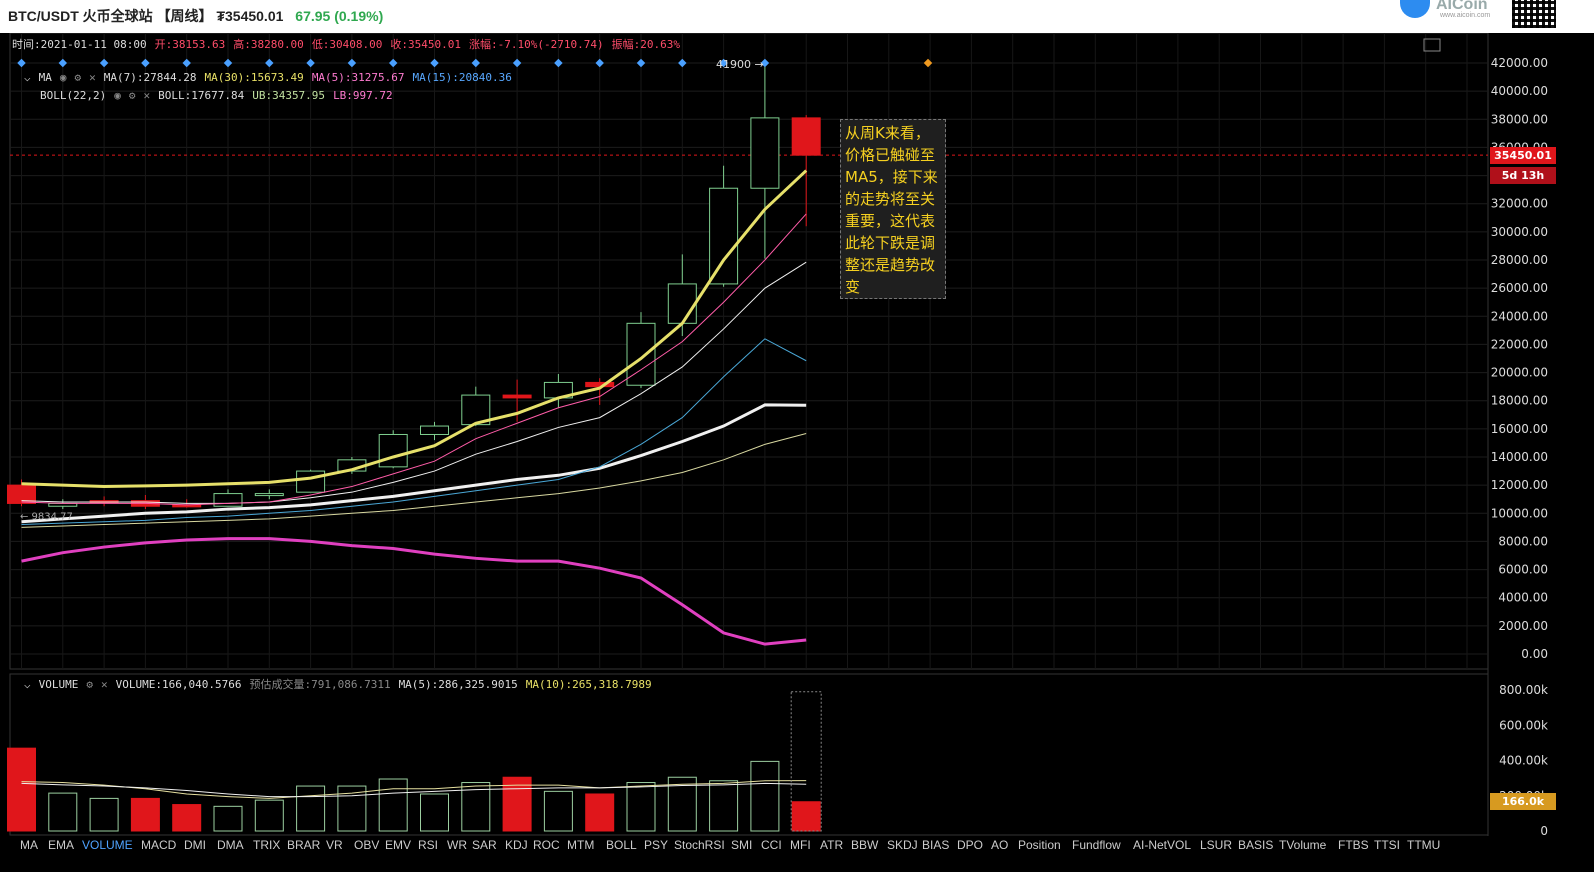  I want to click on current-price-tag: 35450.01, so click(1523, 155).